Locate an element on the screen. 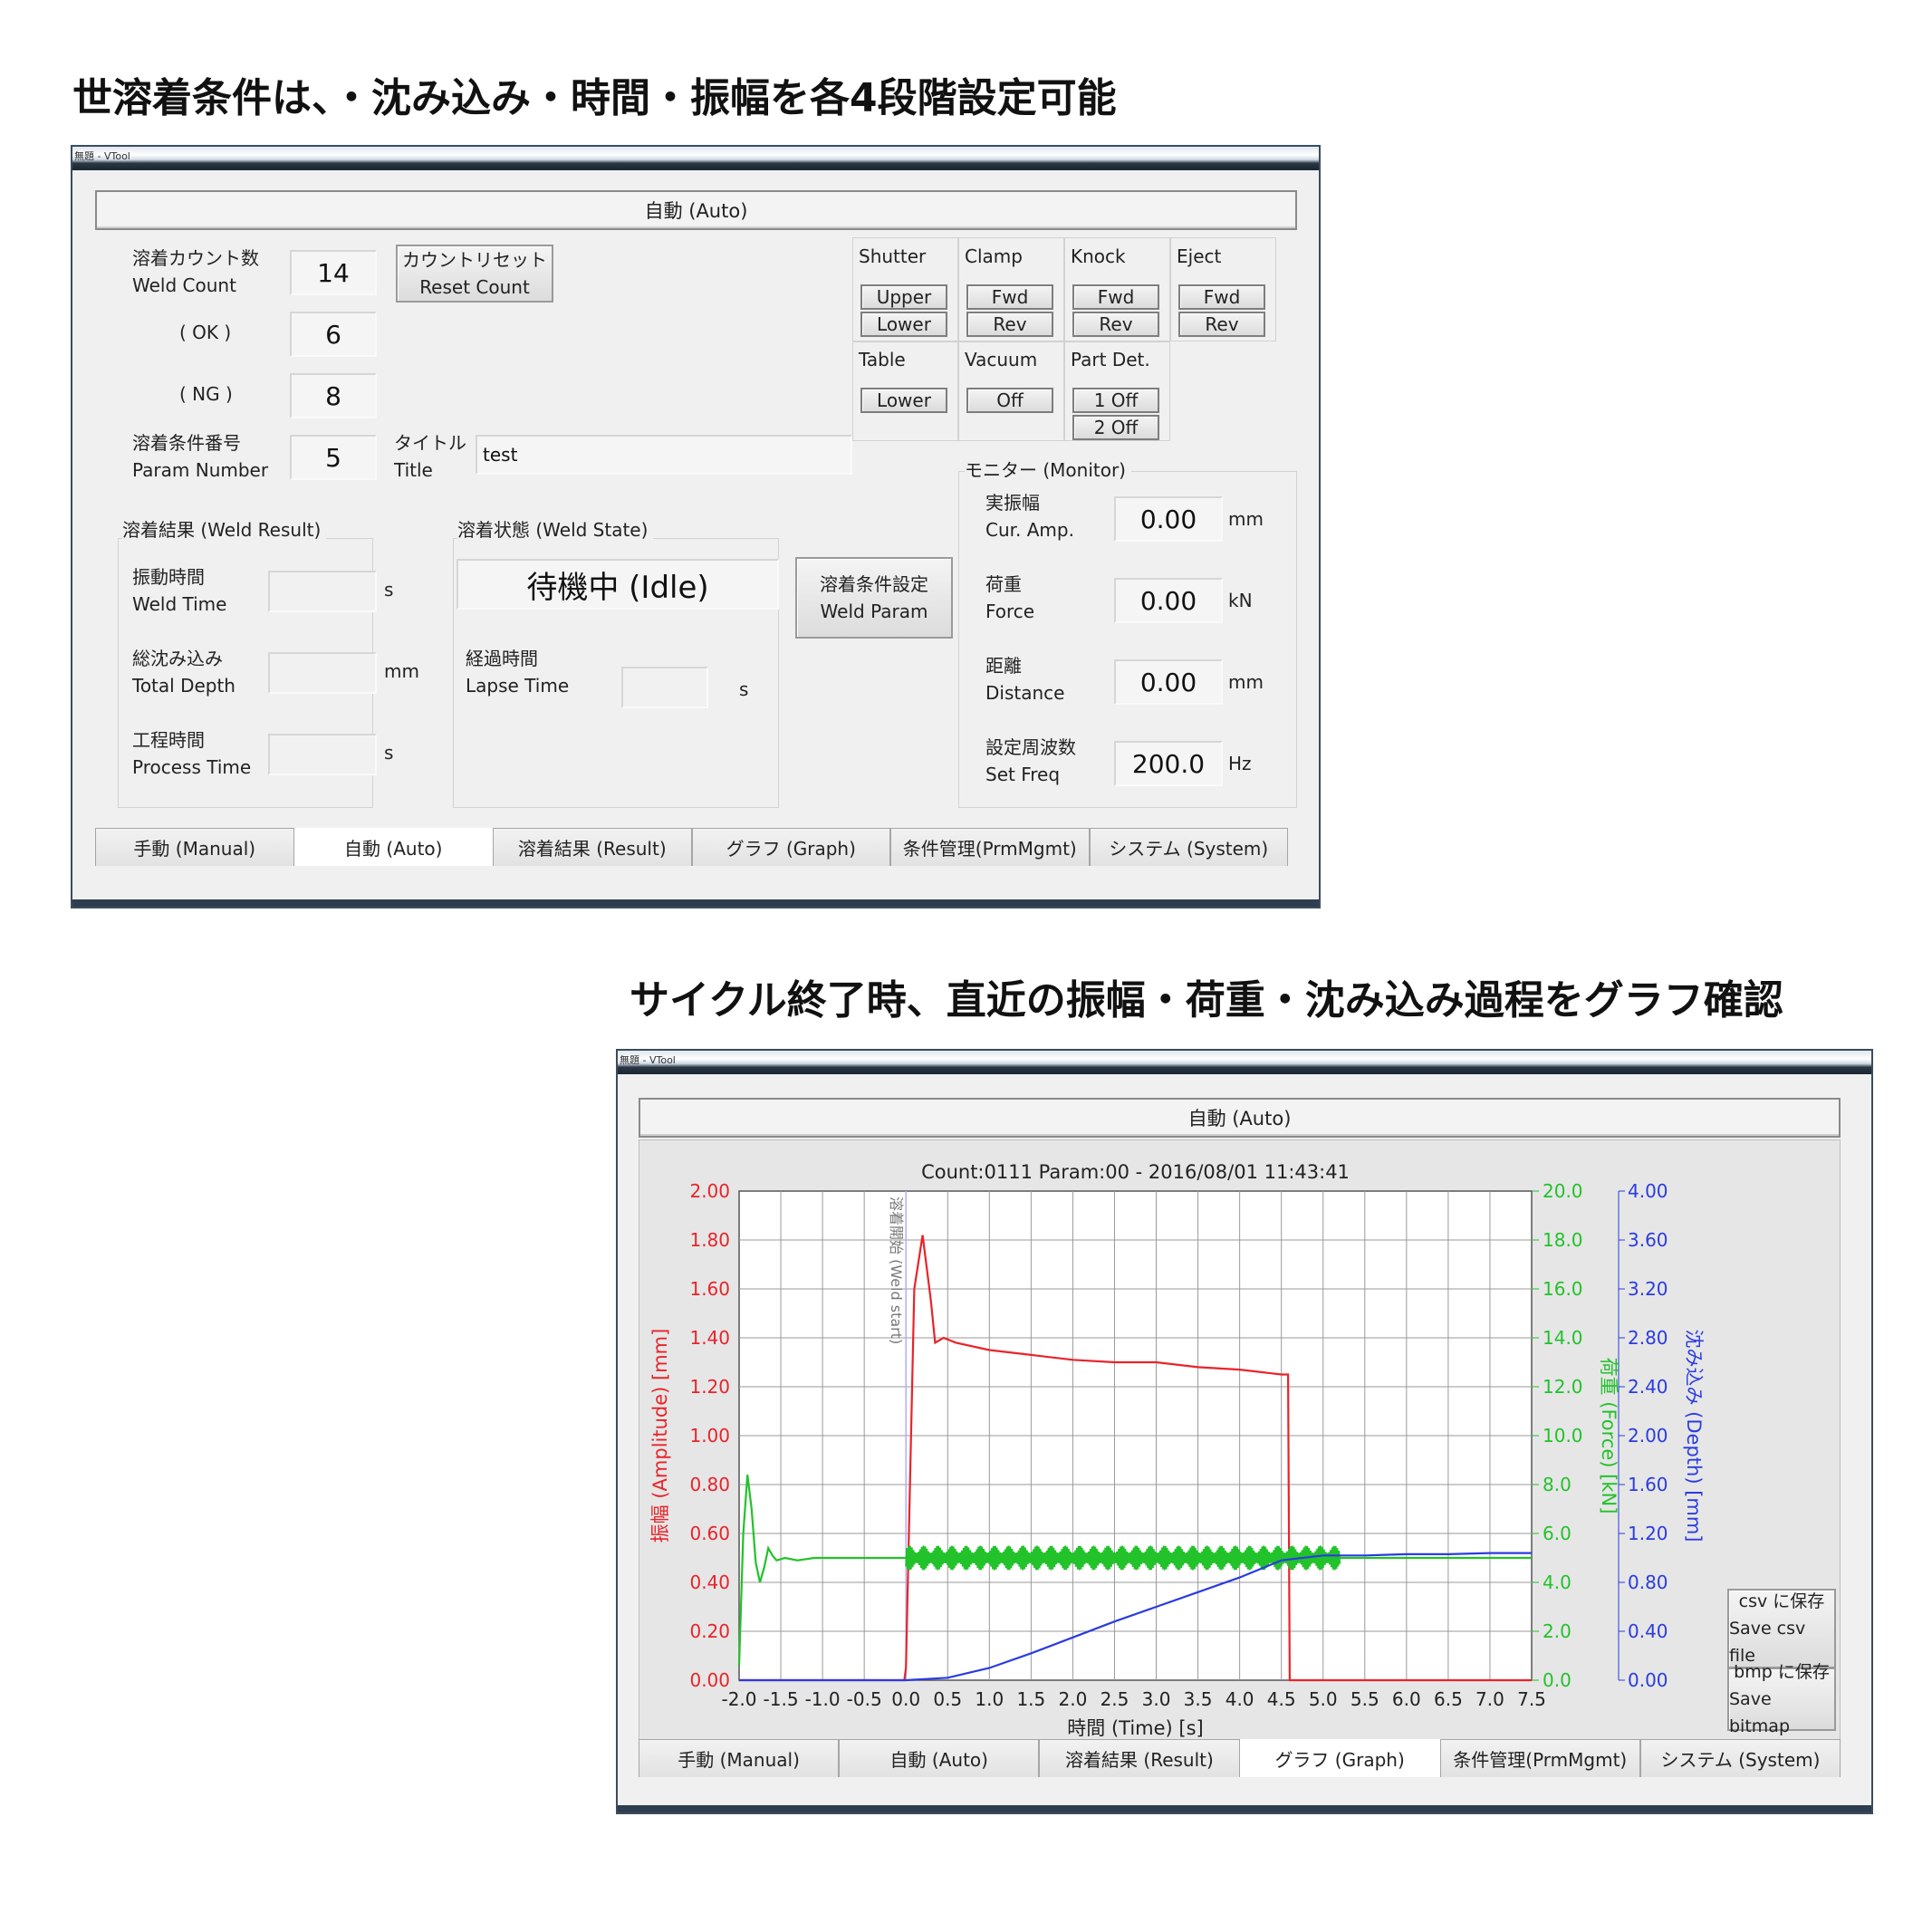 This screenshot has width=1932, height=1932. part-detect-1-button: 1 Off is located at coordinates (1115, 400).